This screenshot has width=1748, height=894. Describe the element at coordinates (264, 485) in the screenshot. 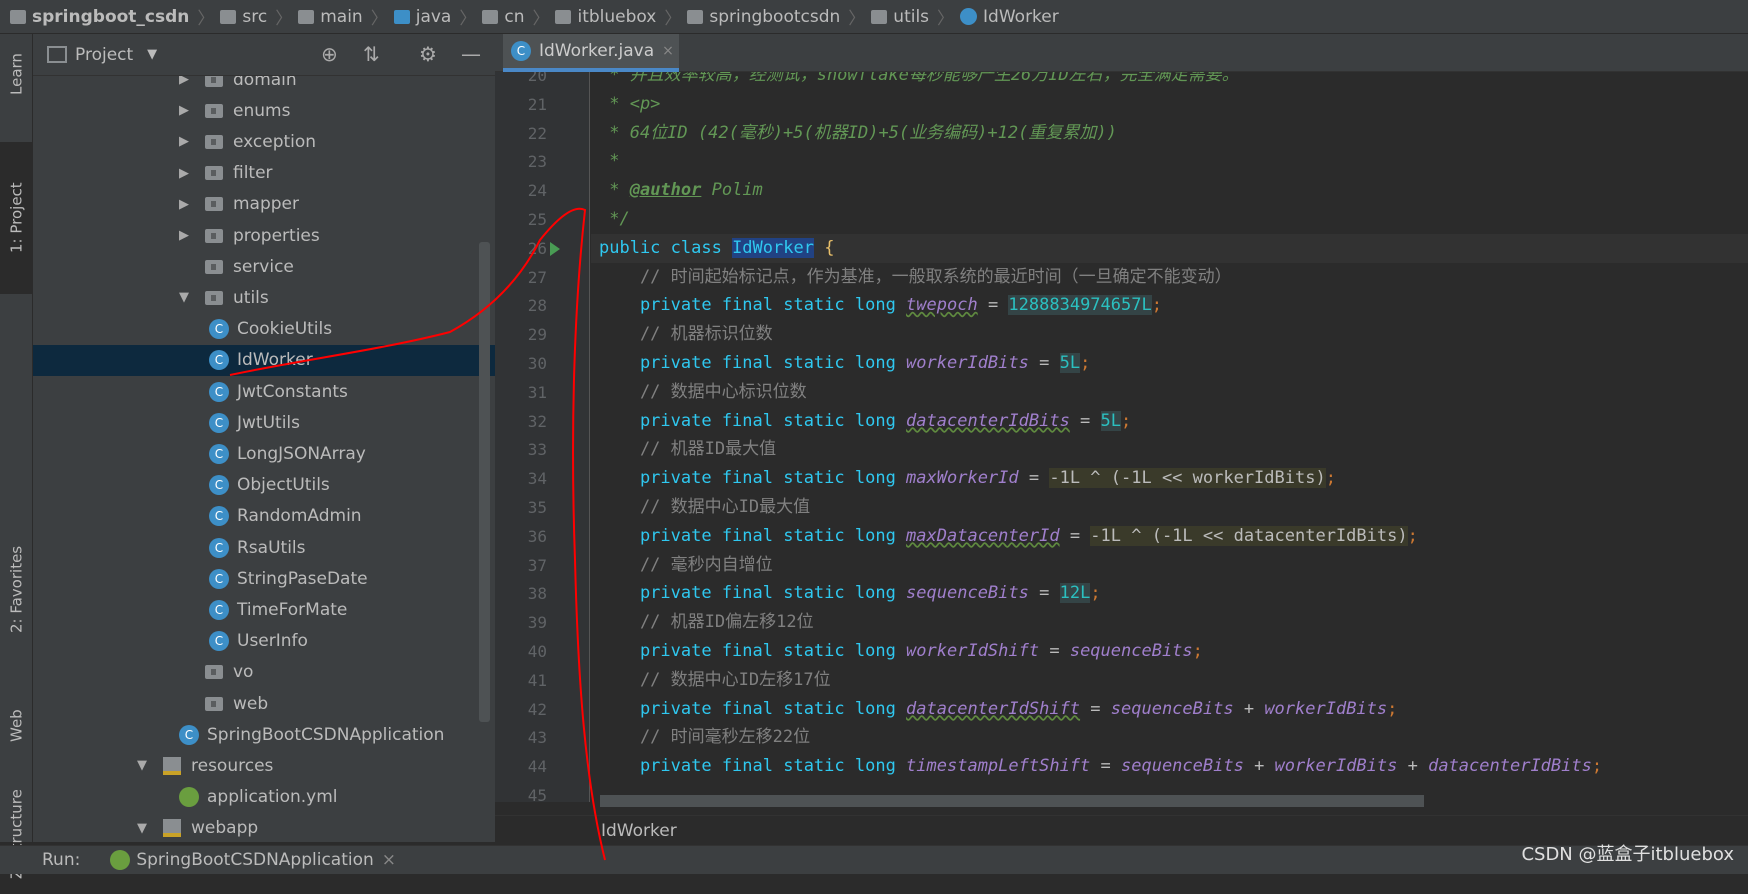

I see `tree-item: C ObjectUtils` at that location.